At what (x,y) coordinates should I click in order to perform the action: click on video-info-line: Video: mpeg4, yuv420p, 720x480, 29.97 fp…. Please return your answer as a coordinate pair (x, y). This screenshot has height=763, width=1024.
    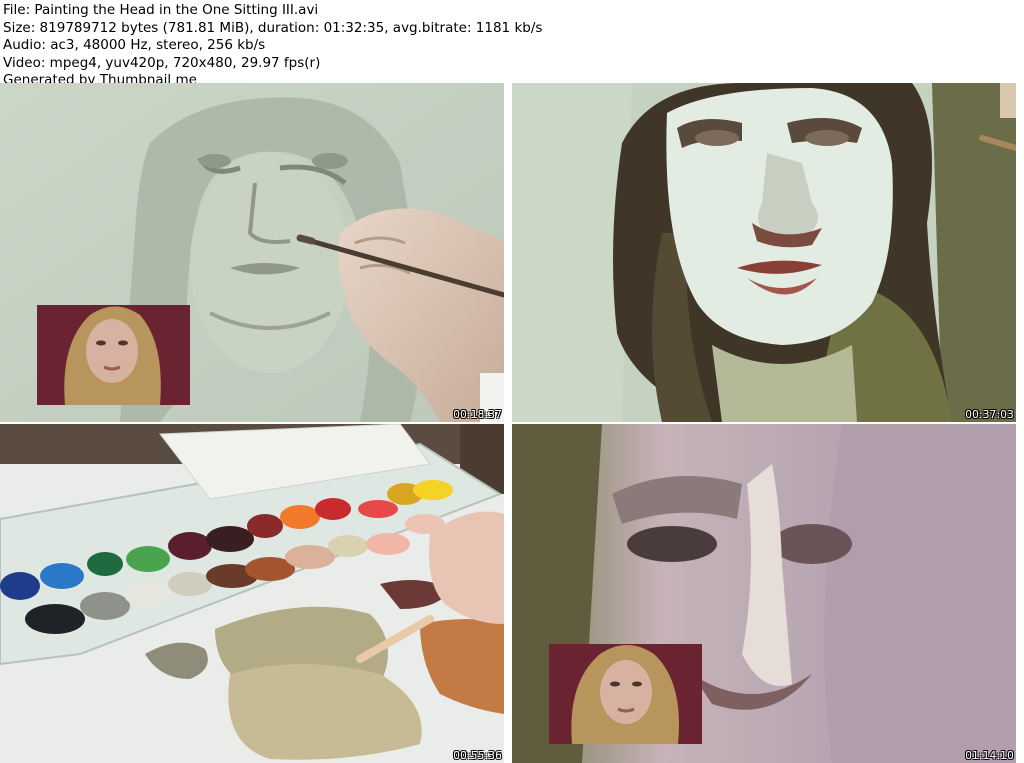
    Looking at the image, I should click on (162, 62).